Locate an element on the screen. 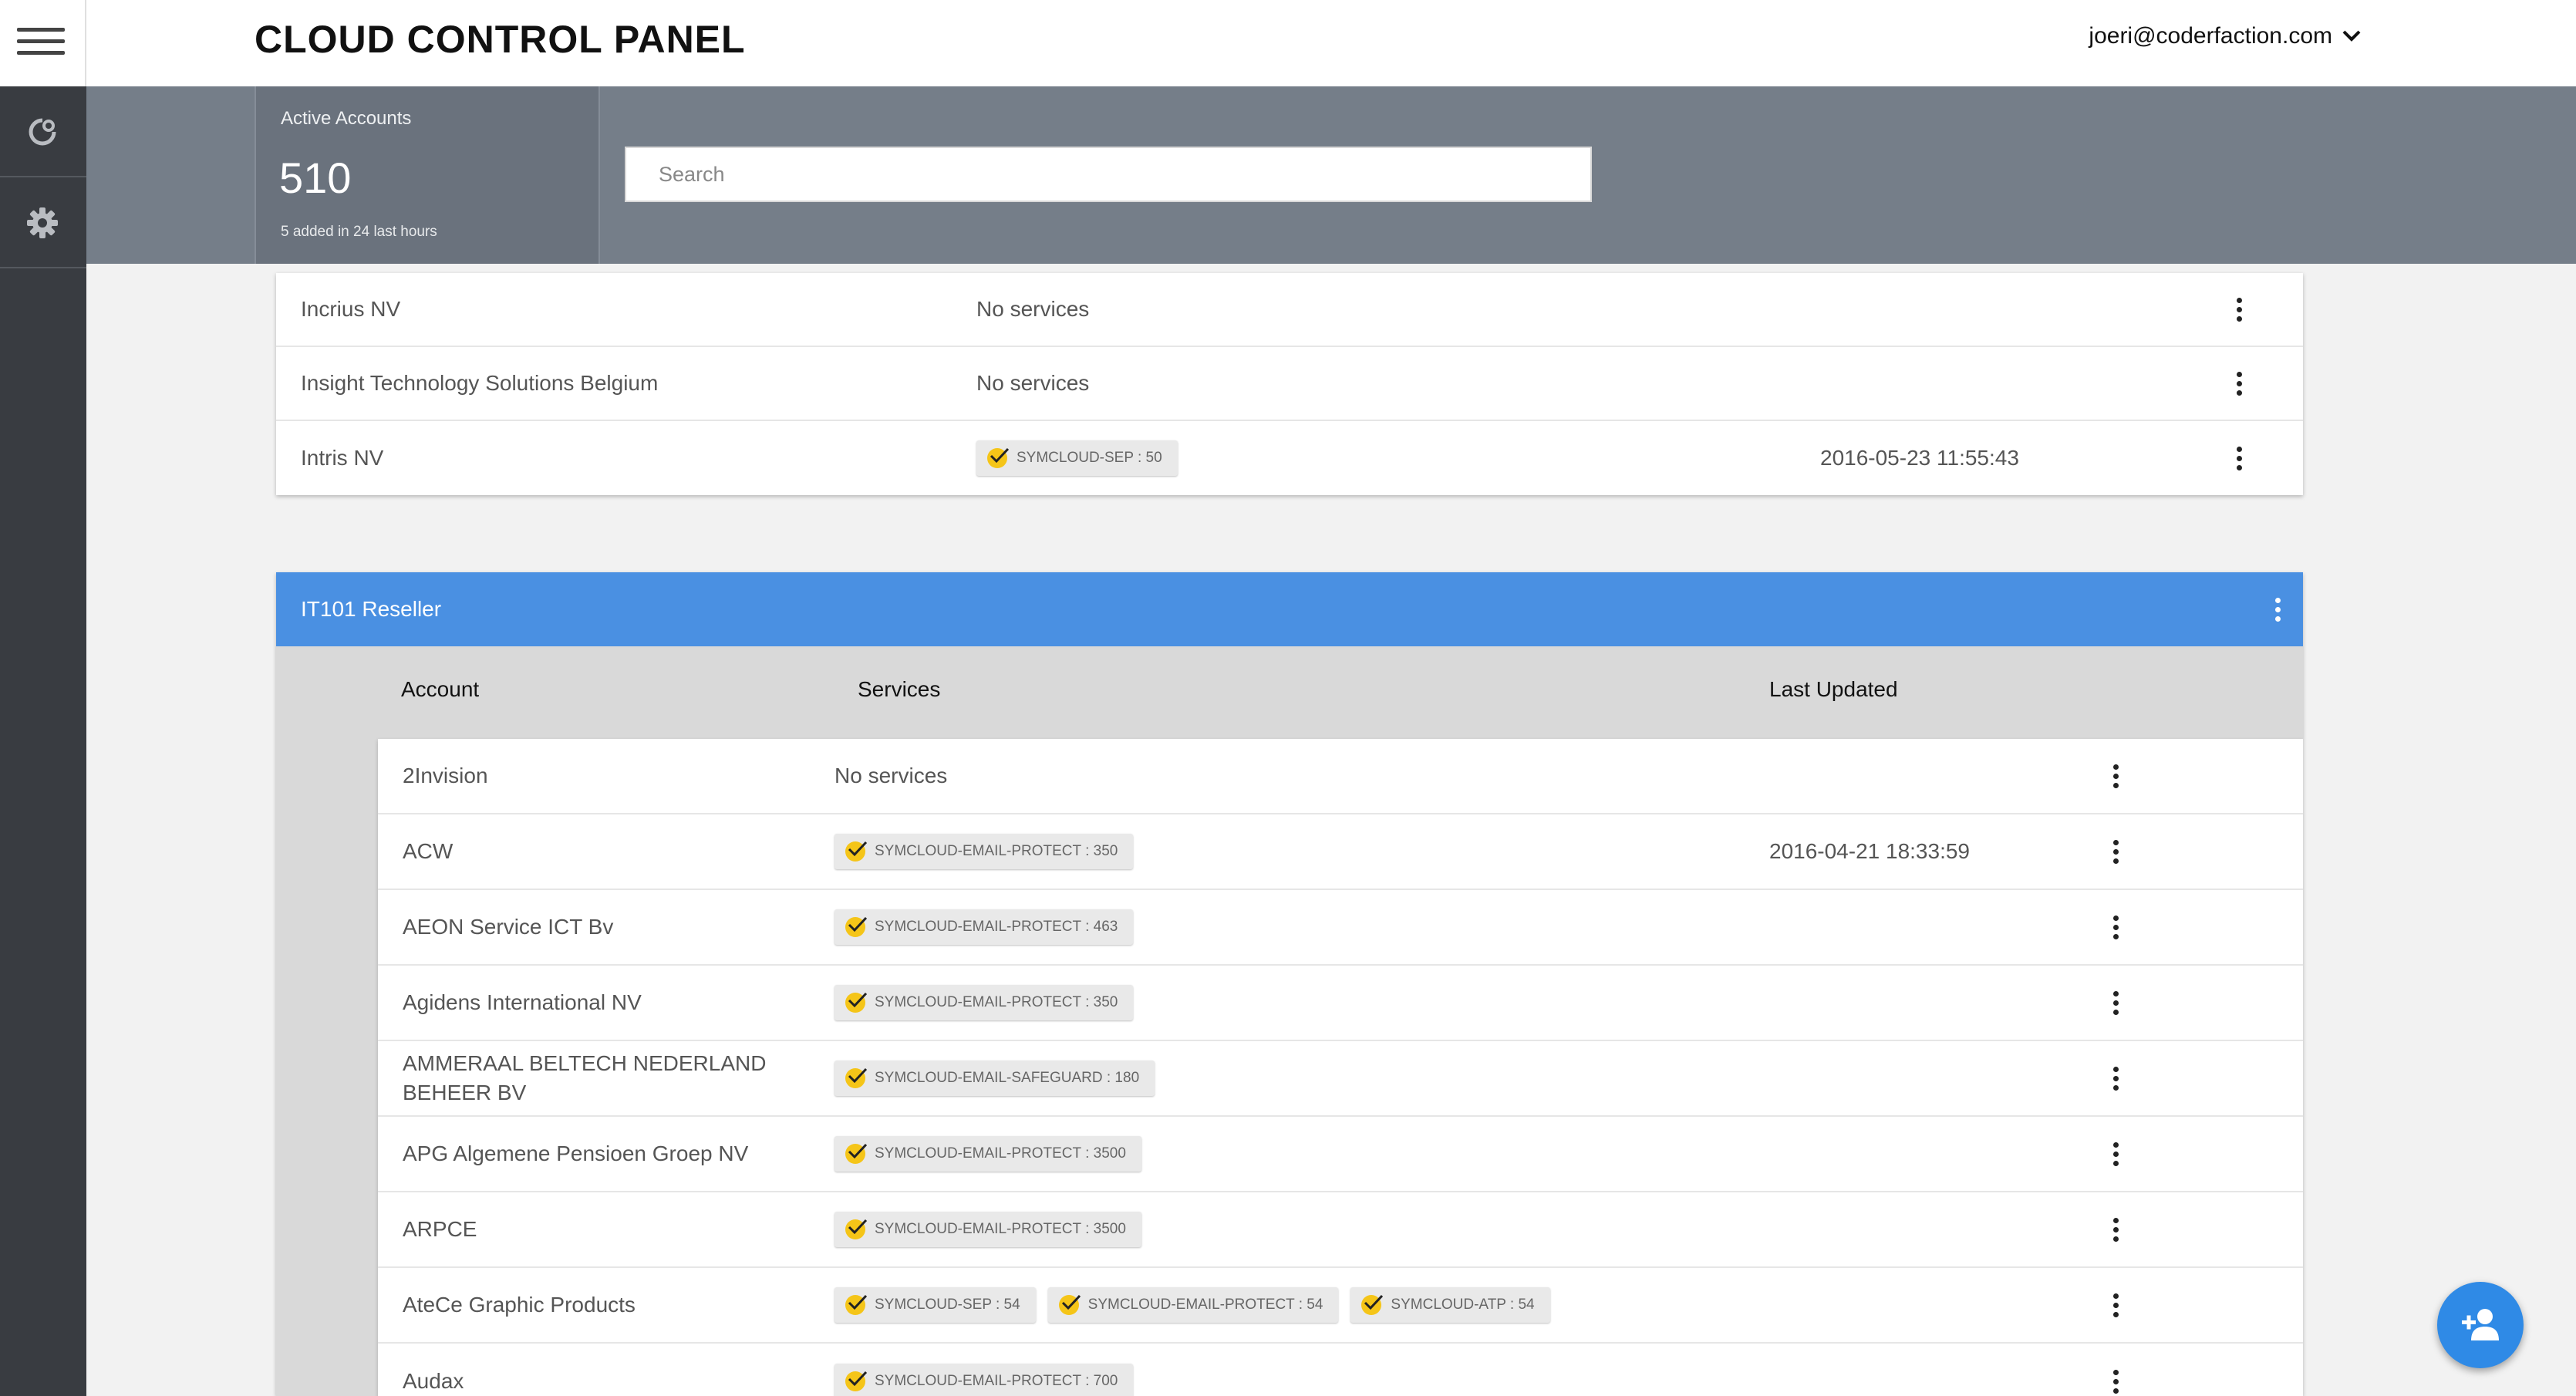  column-header-services: Services is located at coordinates (899, 689).